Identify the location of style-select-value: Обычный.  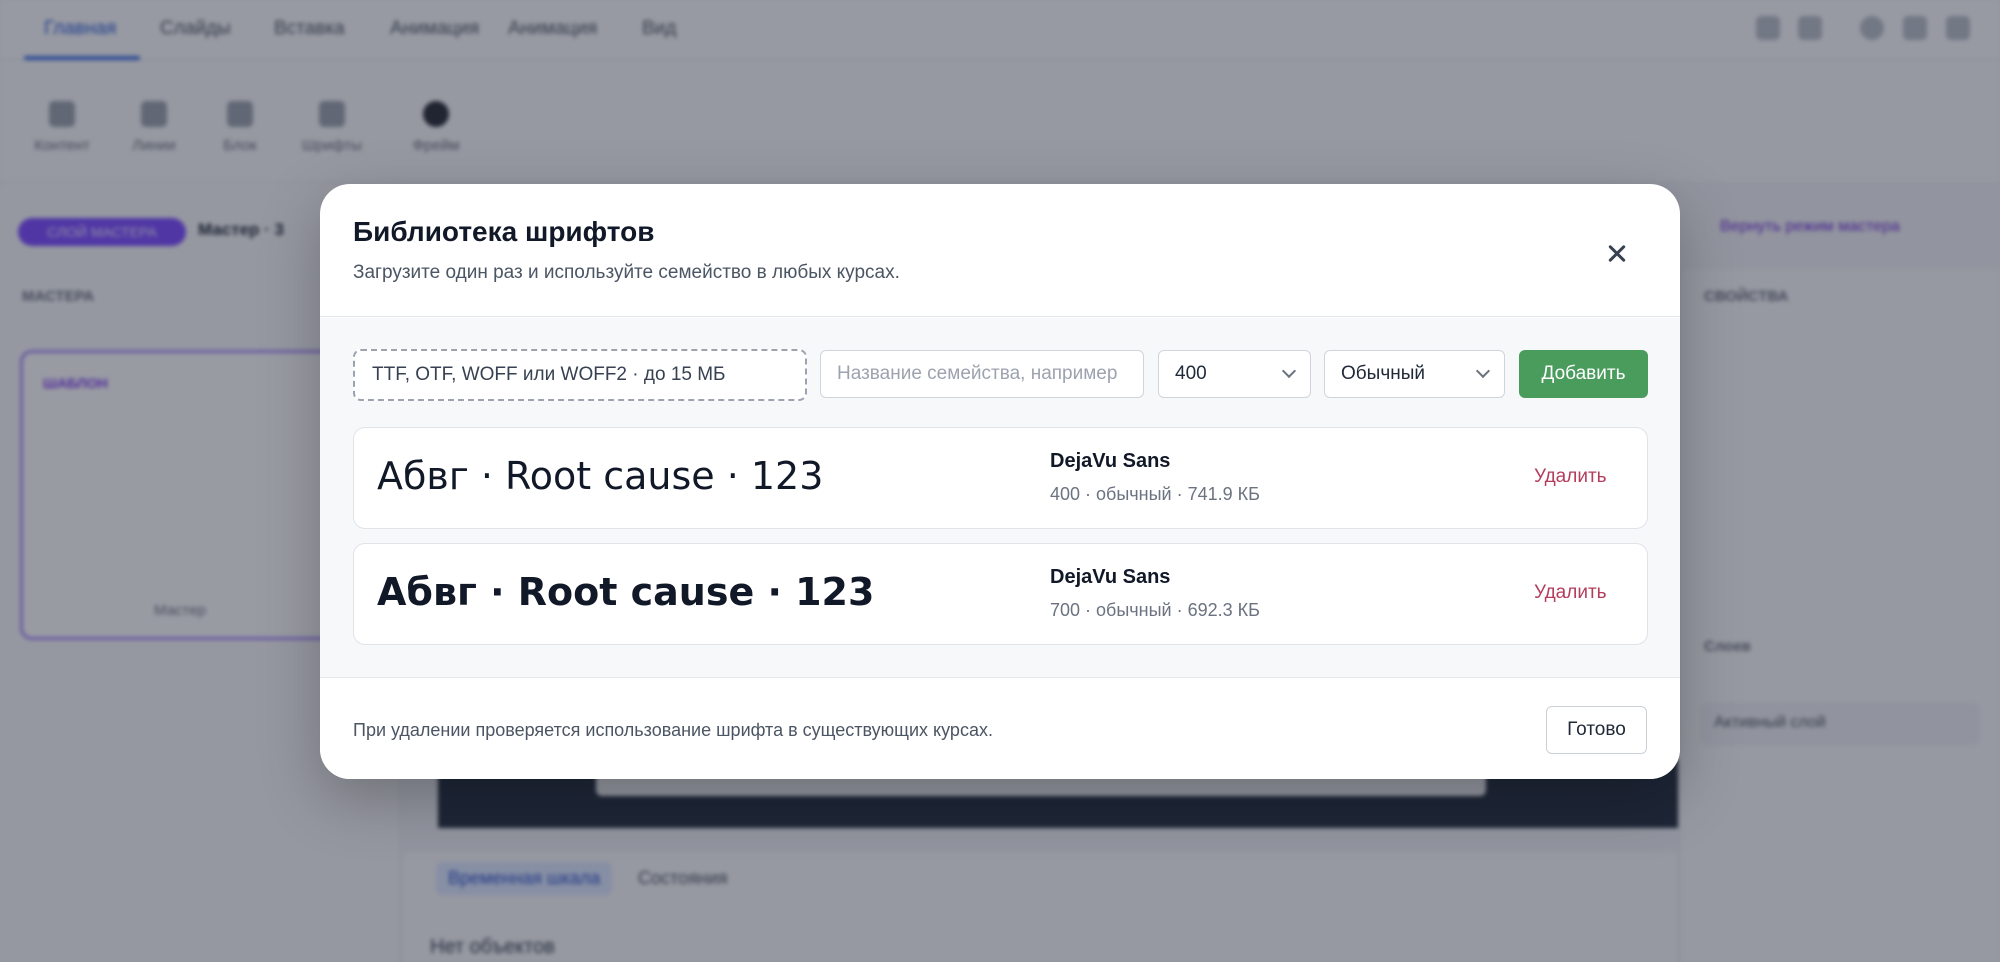
(1383, 373).